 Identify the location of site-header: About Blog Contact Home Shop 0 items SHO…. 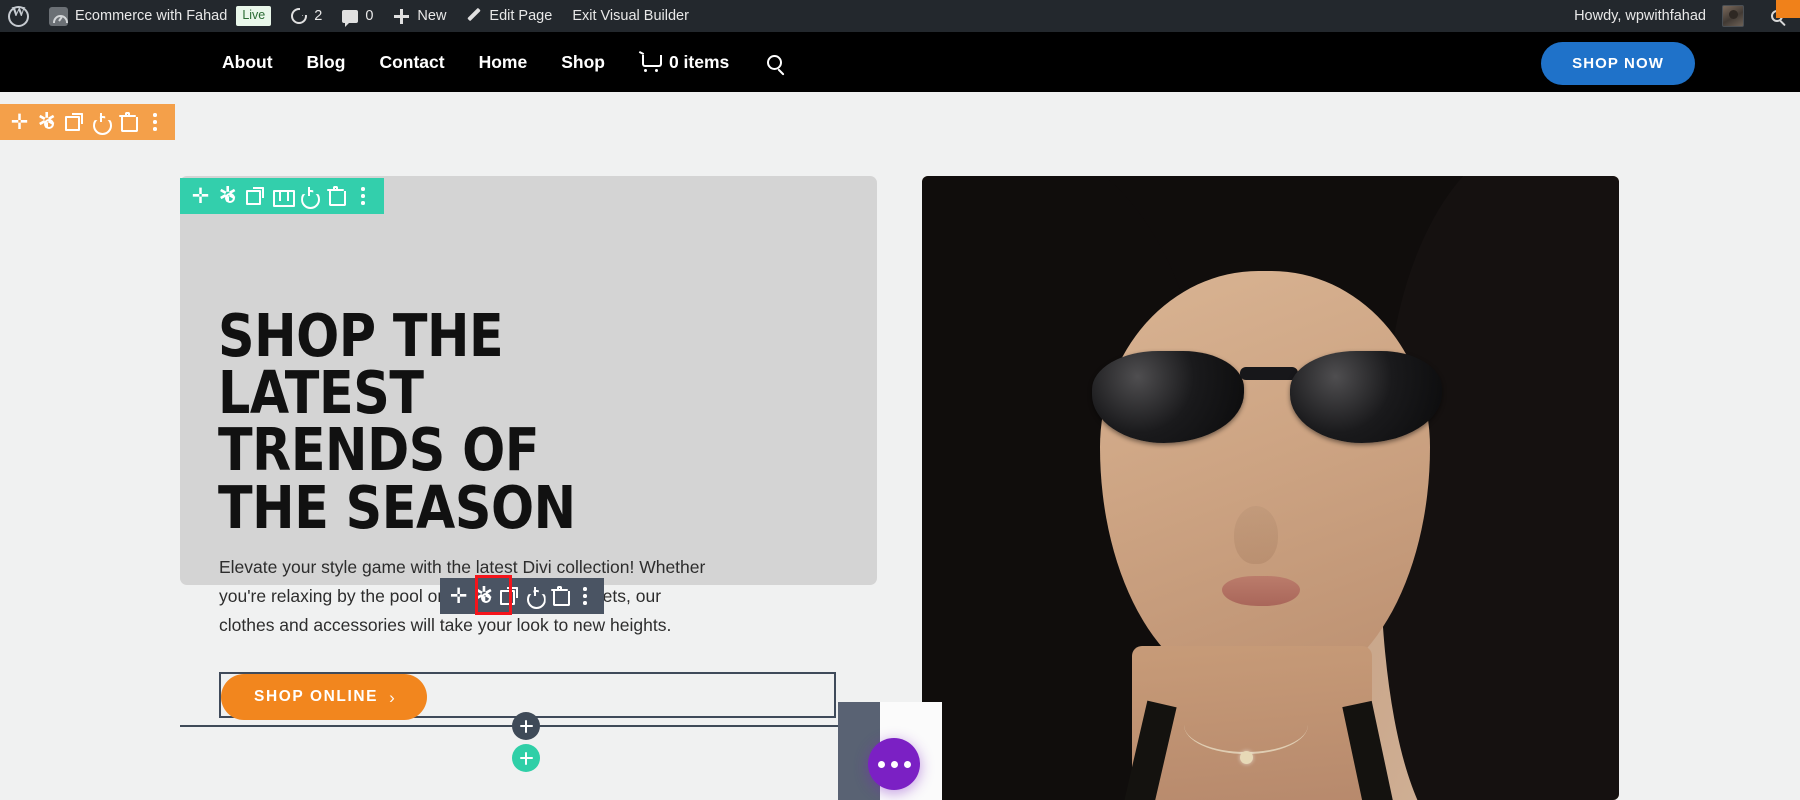
(900, 62).